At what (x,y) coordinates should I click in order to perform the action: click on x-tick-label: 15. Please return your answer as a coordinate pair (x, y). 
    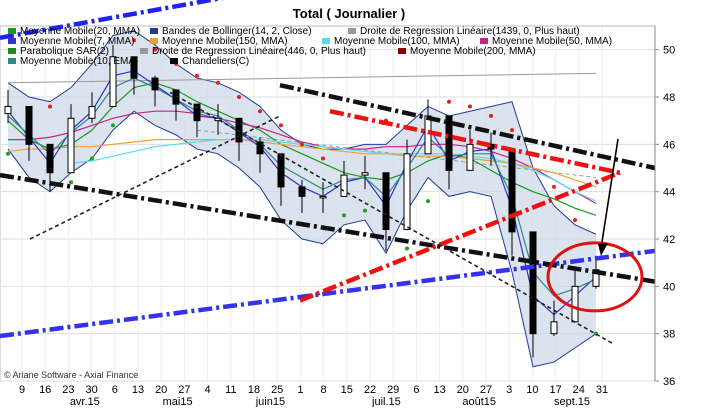
    Looking at the image, I should click on (347, 390).